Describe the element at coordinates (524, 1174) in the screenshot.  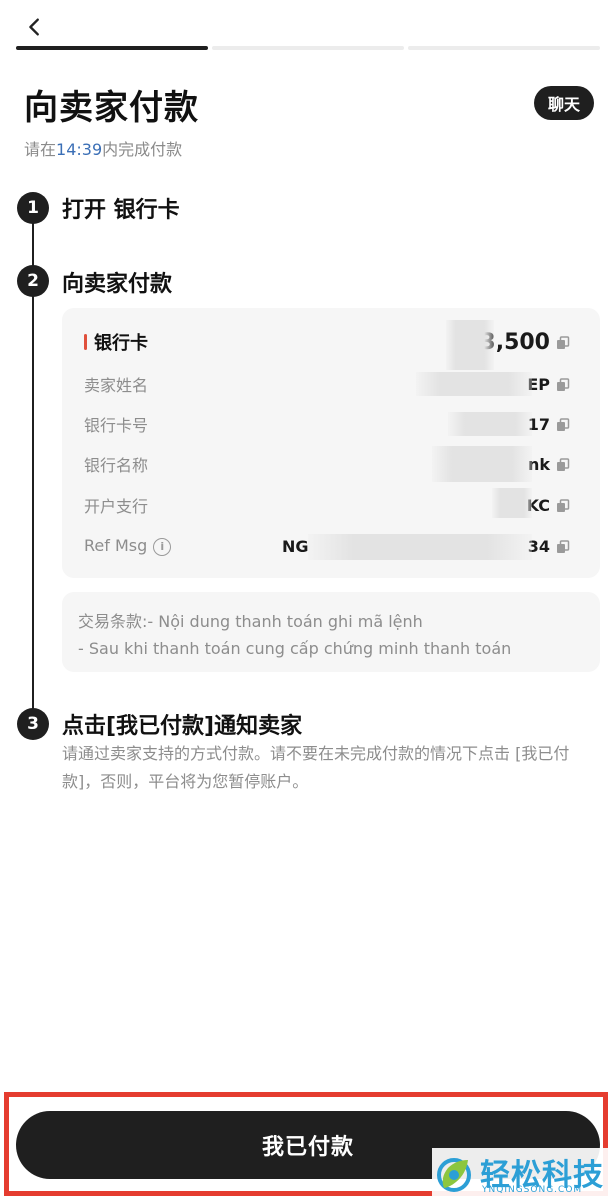
I see `watermark: 轻松科技 YNQINGSONG.COM` at that location.